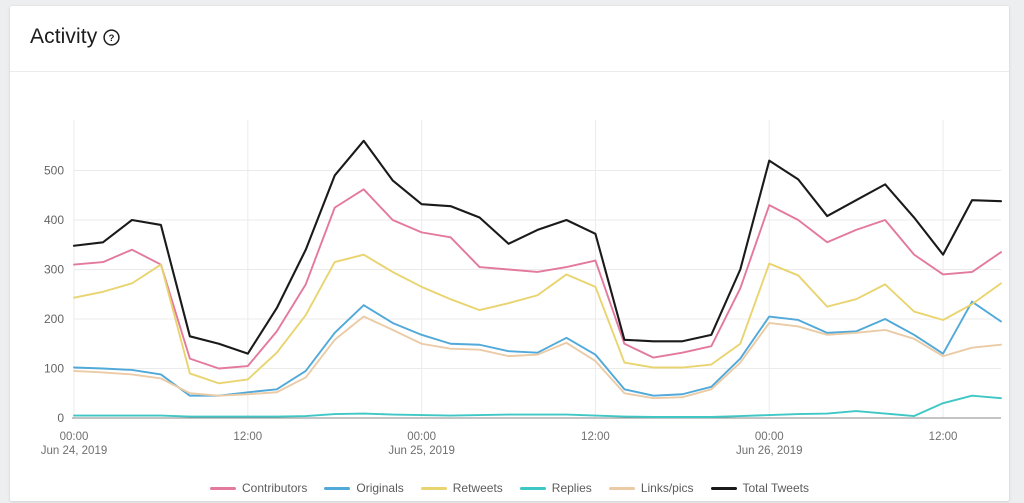  What do you see at coordinates (571, 488) in the screenshot?
I see `legend-label: Replies` at bounding box center [571, 488].